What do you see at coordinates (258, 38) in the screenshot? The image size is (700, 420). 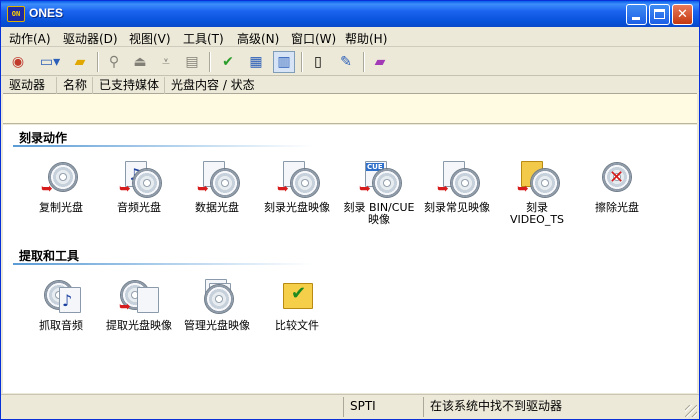 I see `menu-advanced: 高级(N)` at bounding box center [258, 38].